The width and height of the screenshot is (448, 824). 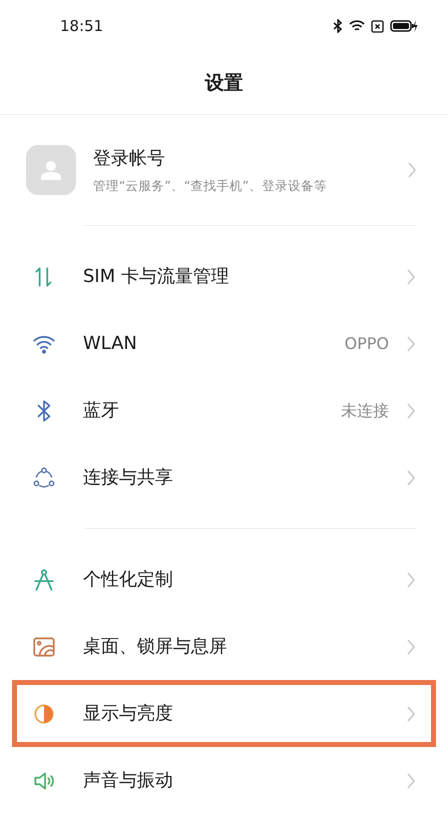 I want to click on sim-icon, so click(x=377, y=26).